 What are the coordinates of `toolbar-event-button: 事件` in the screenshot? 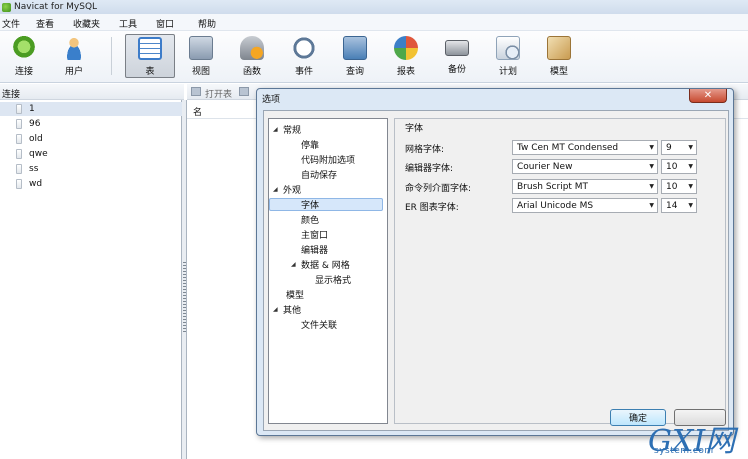 It's located at (304, 56).